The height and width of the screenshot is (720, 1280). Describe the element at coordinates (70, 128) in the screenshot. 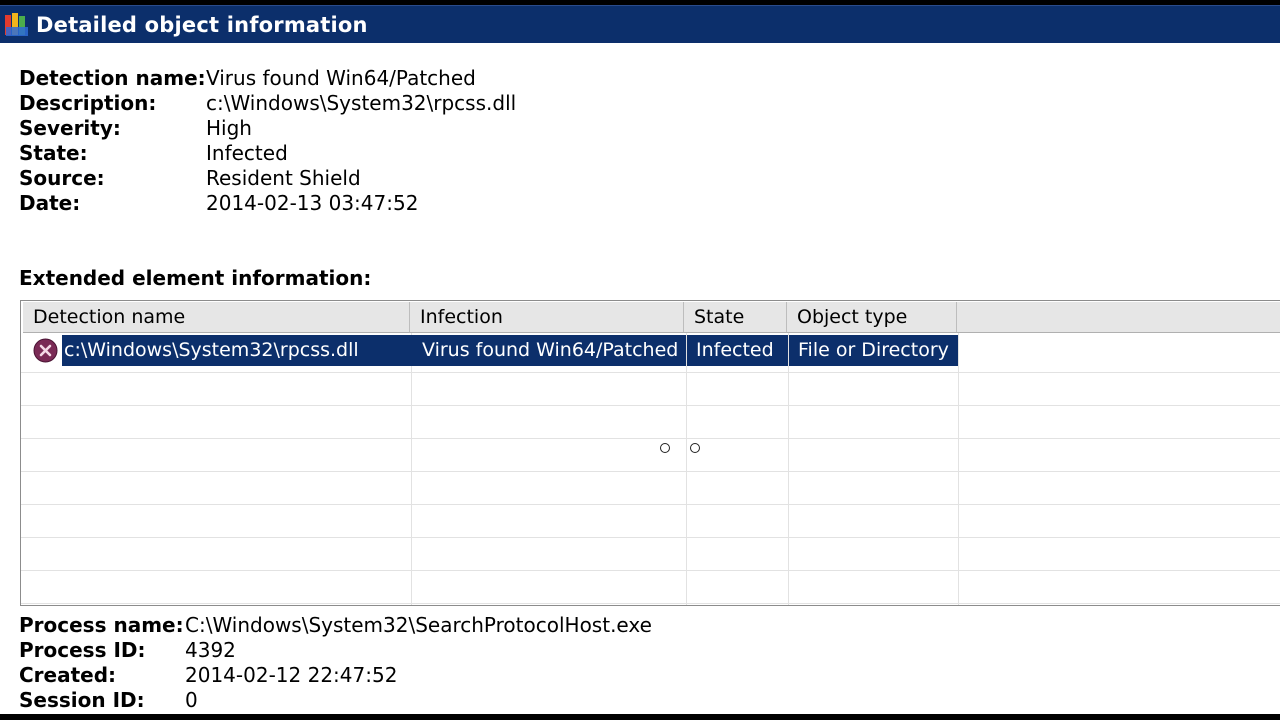

I see `detail-key: Severity:` at that location.